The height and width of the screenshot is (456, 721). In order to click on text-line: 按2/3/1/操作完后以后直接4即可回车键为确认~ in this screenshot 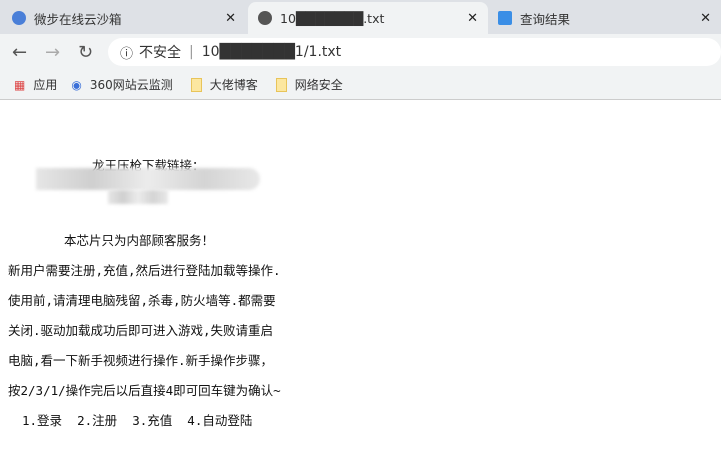, I will do `click(144, 390)`.